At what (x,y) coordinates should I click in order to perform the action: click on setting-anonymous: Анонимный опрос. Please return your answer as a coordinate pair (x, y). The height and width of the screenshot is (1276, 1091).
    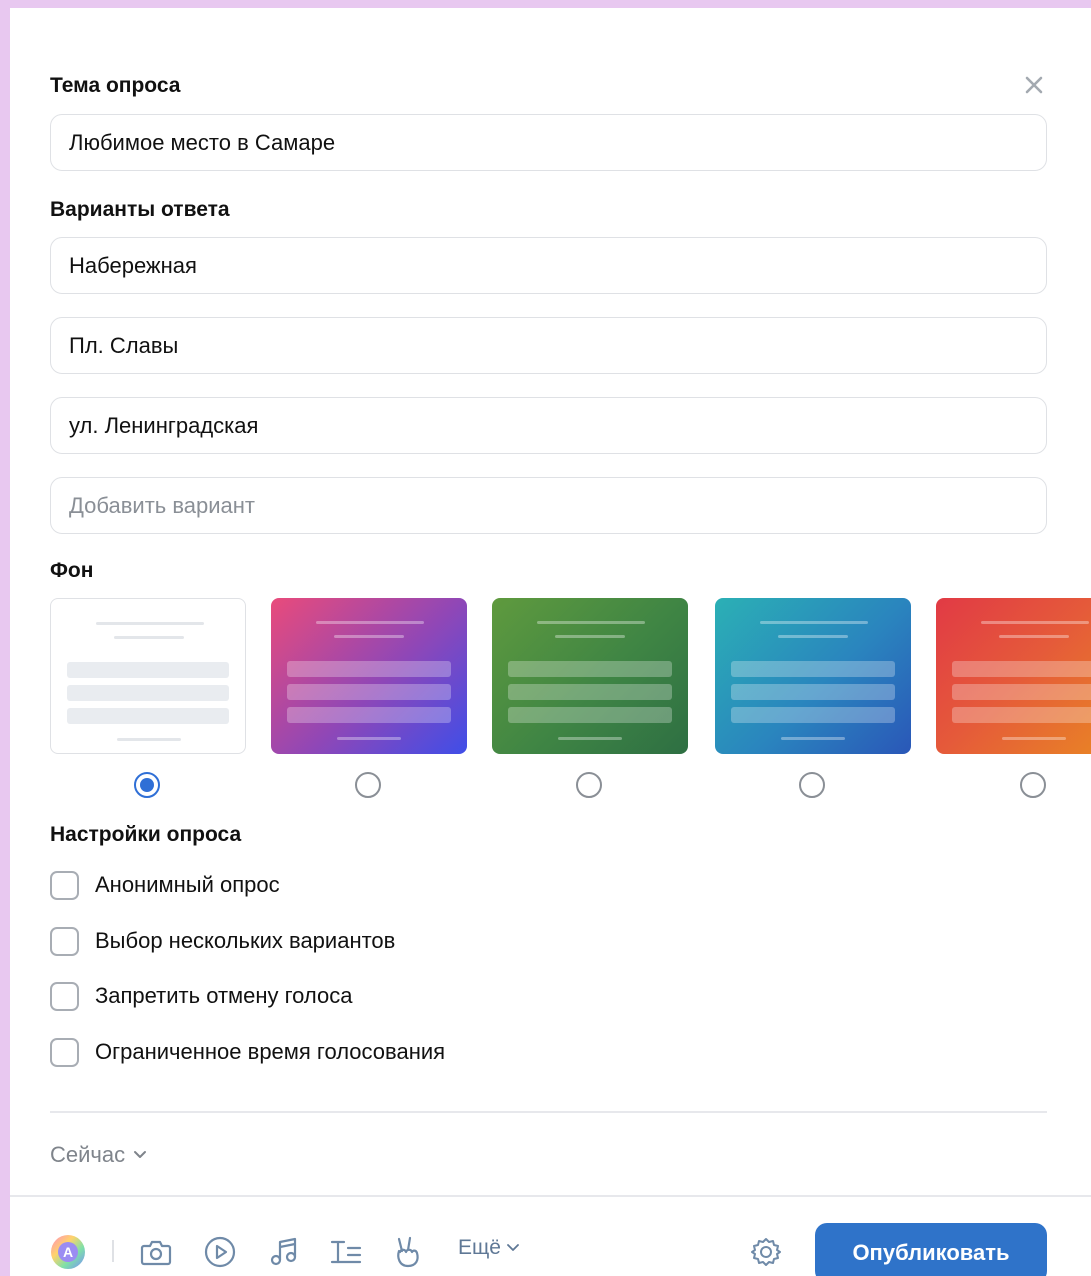
    Looking at the image, I should click on (165, 885).